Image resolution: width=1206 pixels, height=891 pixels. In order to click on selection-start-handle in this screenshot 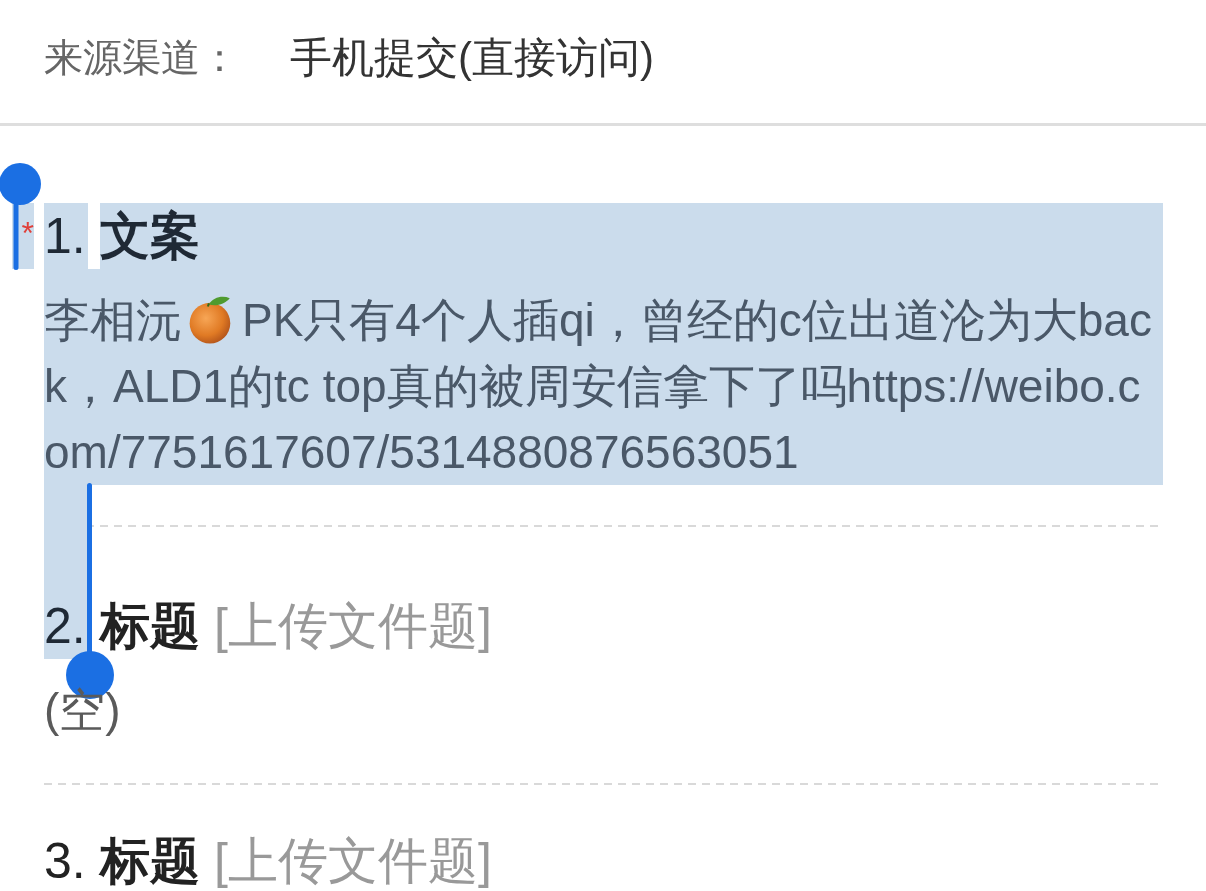, I will do `click(21, 217)`.